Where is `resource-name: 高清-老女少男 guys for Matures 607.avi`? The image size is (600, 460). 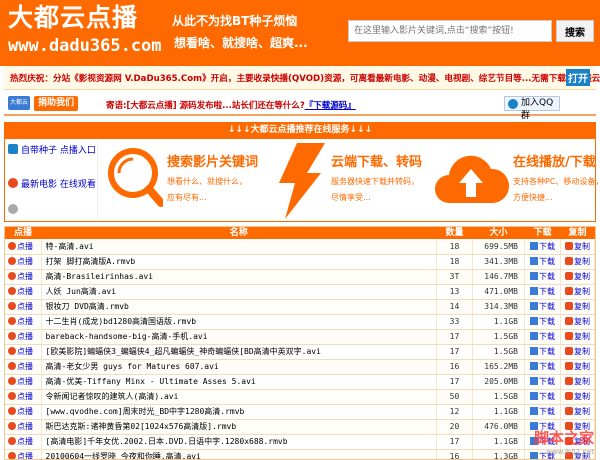
resource-name: 高清-老女少男 guys for Matures 607.avi is located at coordinates (239, 367).